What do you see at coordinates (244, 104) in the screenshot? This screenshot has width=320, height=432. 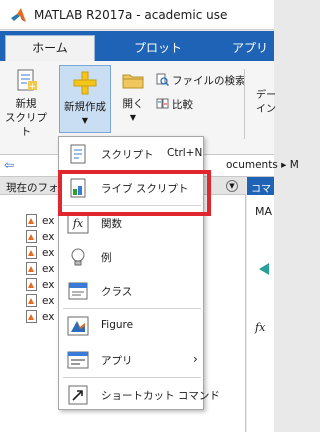 I see `ribbon-separator` at bounding box center [244, 104].